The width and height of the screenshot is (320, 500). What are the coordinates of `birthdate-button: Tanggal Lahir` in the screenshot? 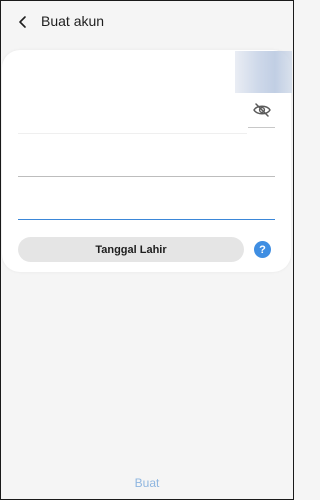 It's located at (131, 249).